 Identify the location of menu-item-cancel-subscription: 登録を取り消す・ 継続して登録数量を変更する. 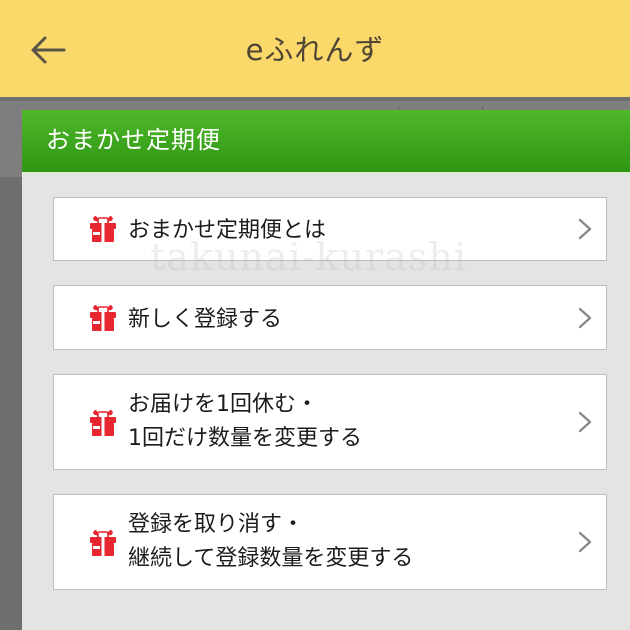
(330, 542).